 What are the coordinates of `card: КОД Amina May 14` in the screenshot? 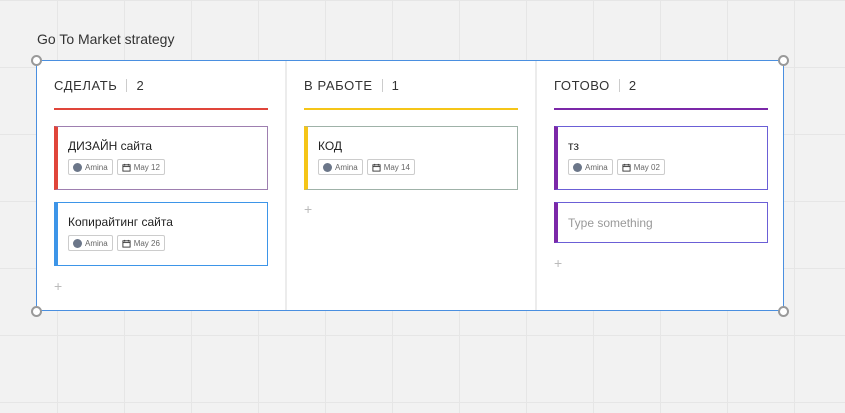 It's located at (411, 158).